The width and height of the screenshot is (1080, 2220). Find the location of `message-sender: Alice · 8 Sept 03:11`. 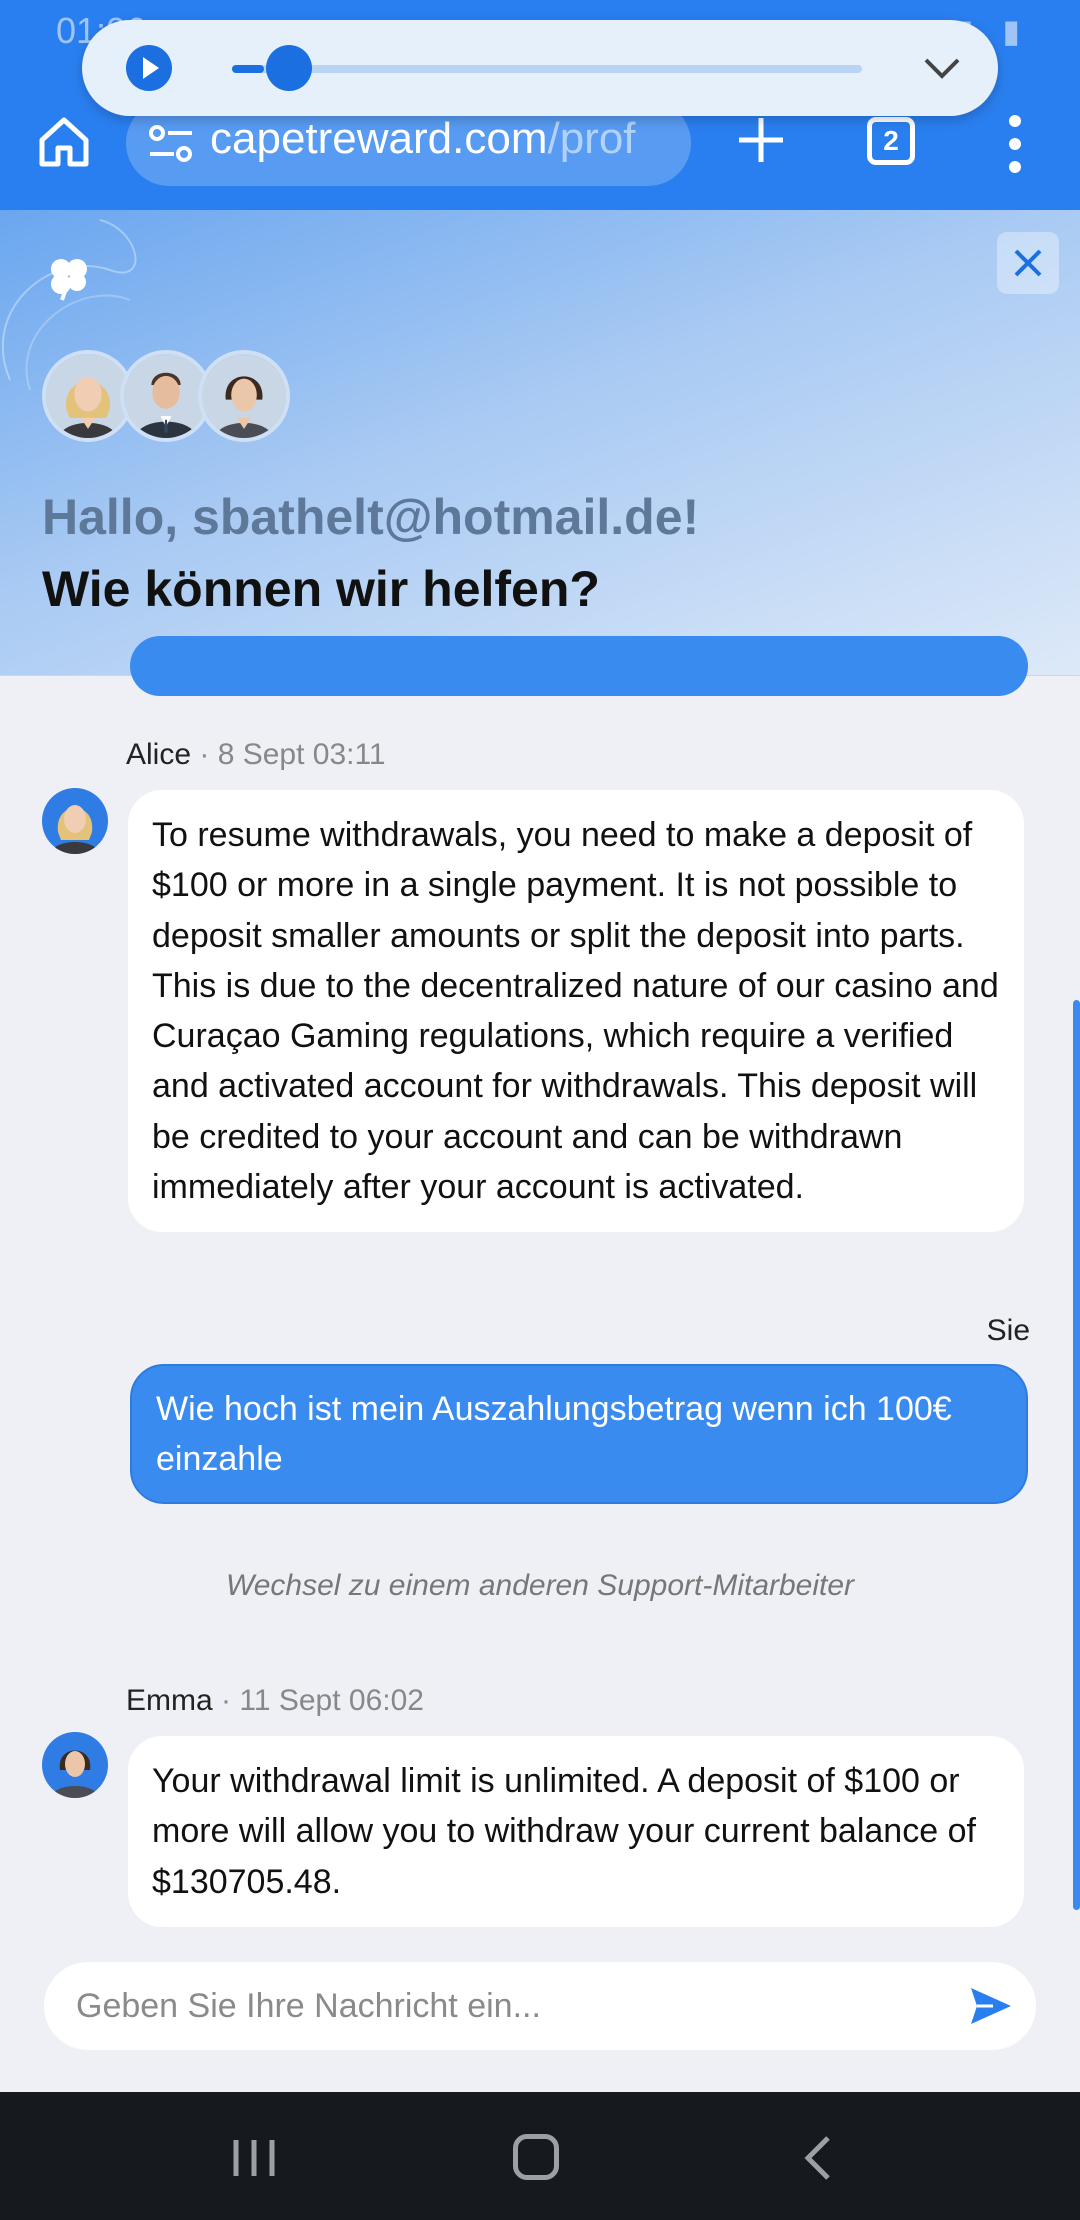

message-sender: Alice · 8 Sept 03:11 is located at coordinates (256, 755).